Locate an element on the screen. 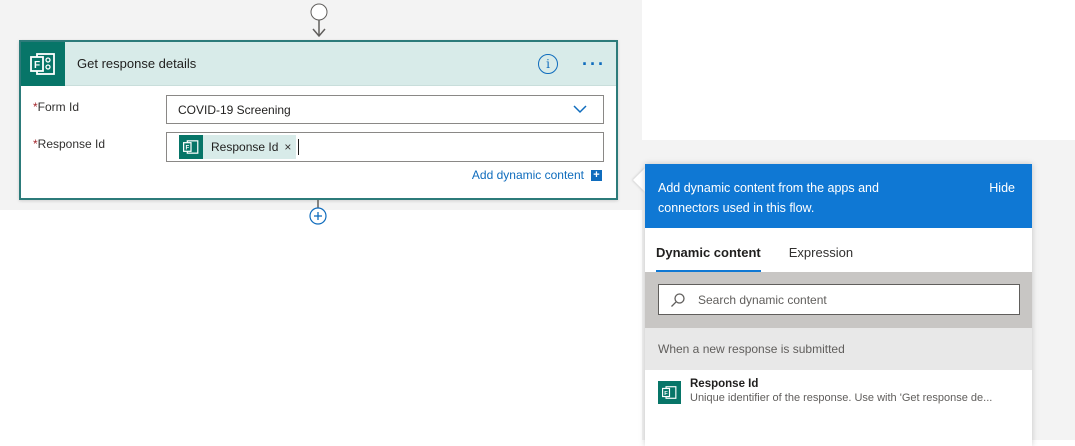 The height and width of the screenshot is (446, 1075). result-title: Response Id is located at coordinates (724, 384).